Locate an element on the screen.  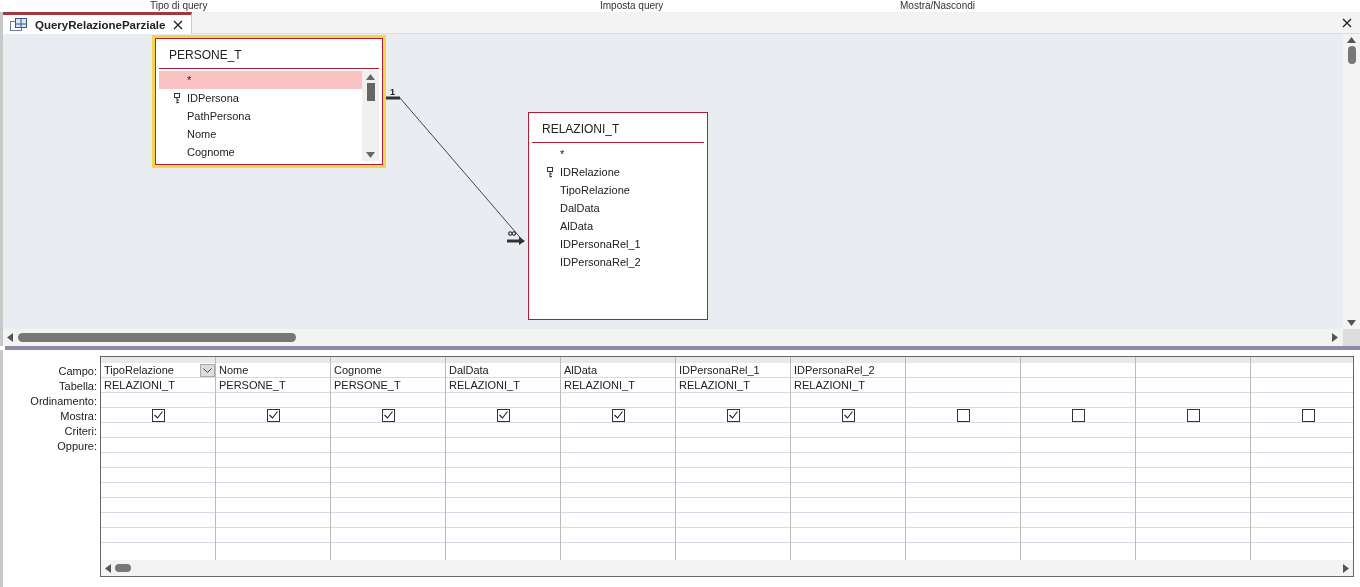
row-label: Campo: is located at coordinates (77, 371).